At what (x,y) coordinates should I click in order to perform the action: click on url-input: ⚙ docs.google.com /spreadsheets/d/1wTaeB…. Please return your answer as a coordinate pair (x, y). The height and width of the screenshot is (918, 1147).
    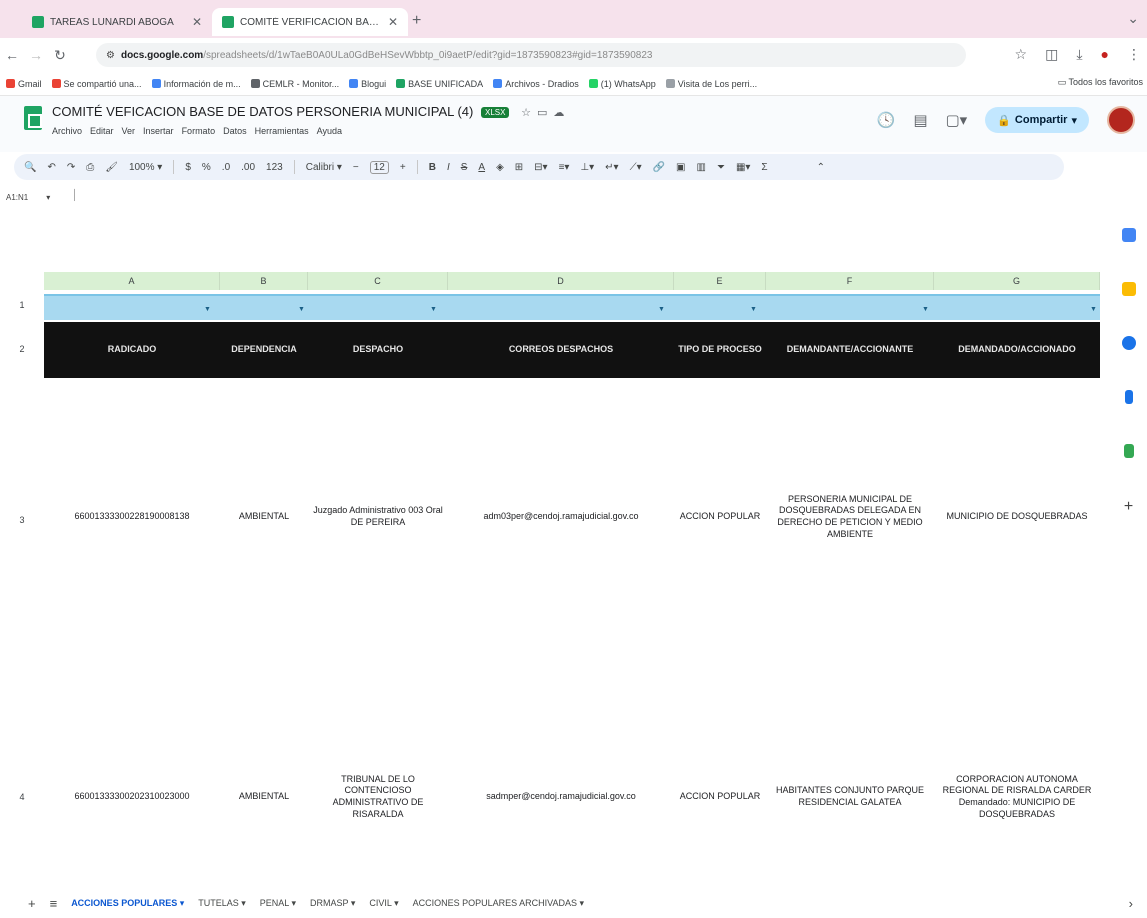
    Looking at the image, I should click on (531, 55).